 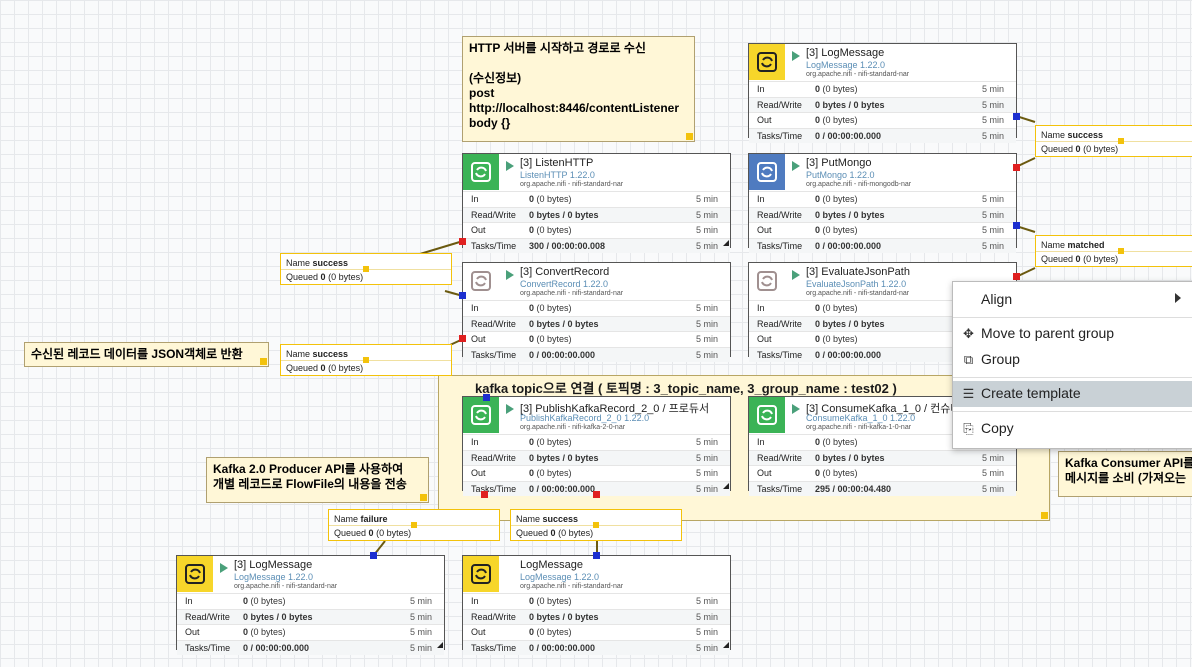 What do you see at coordinates (557, 48) in the screenshot?
I see `label-http-line1: HTTP 서버를 시작하고 경로로 수신` at bounding box center [557, 48].